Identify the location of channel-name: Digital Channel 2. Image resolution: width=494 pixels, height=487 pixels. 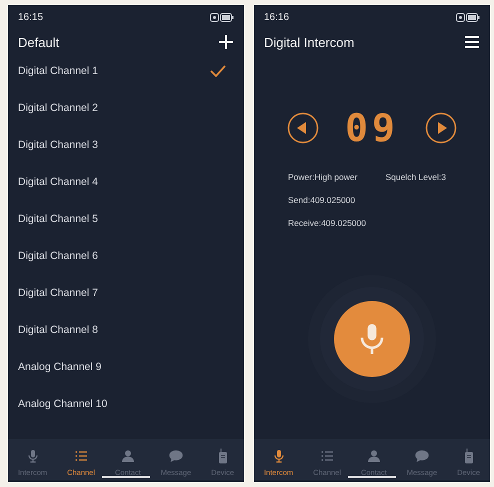
(58, 108).